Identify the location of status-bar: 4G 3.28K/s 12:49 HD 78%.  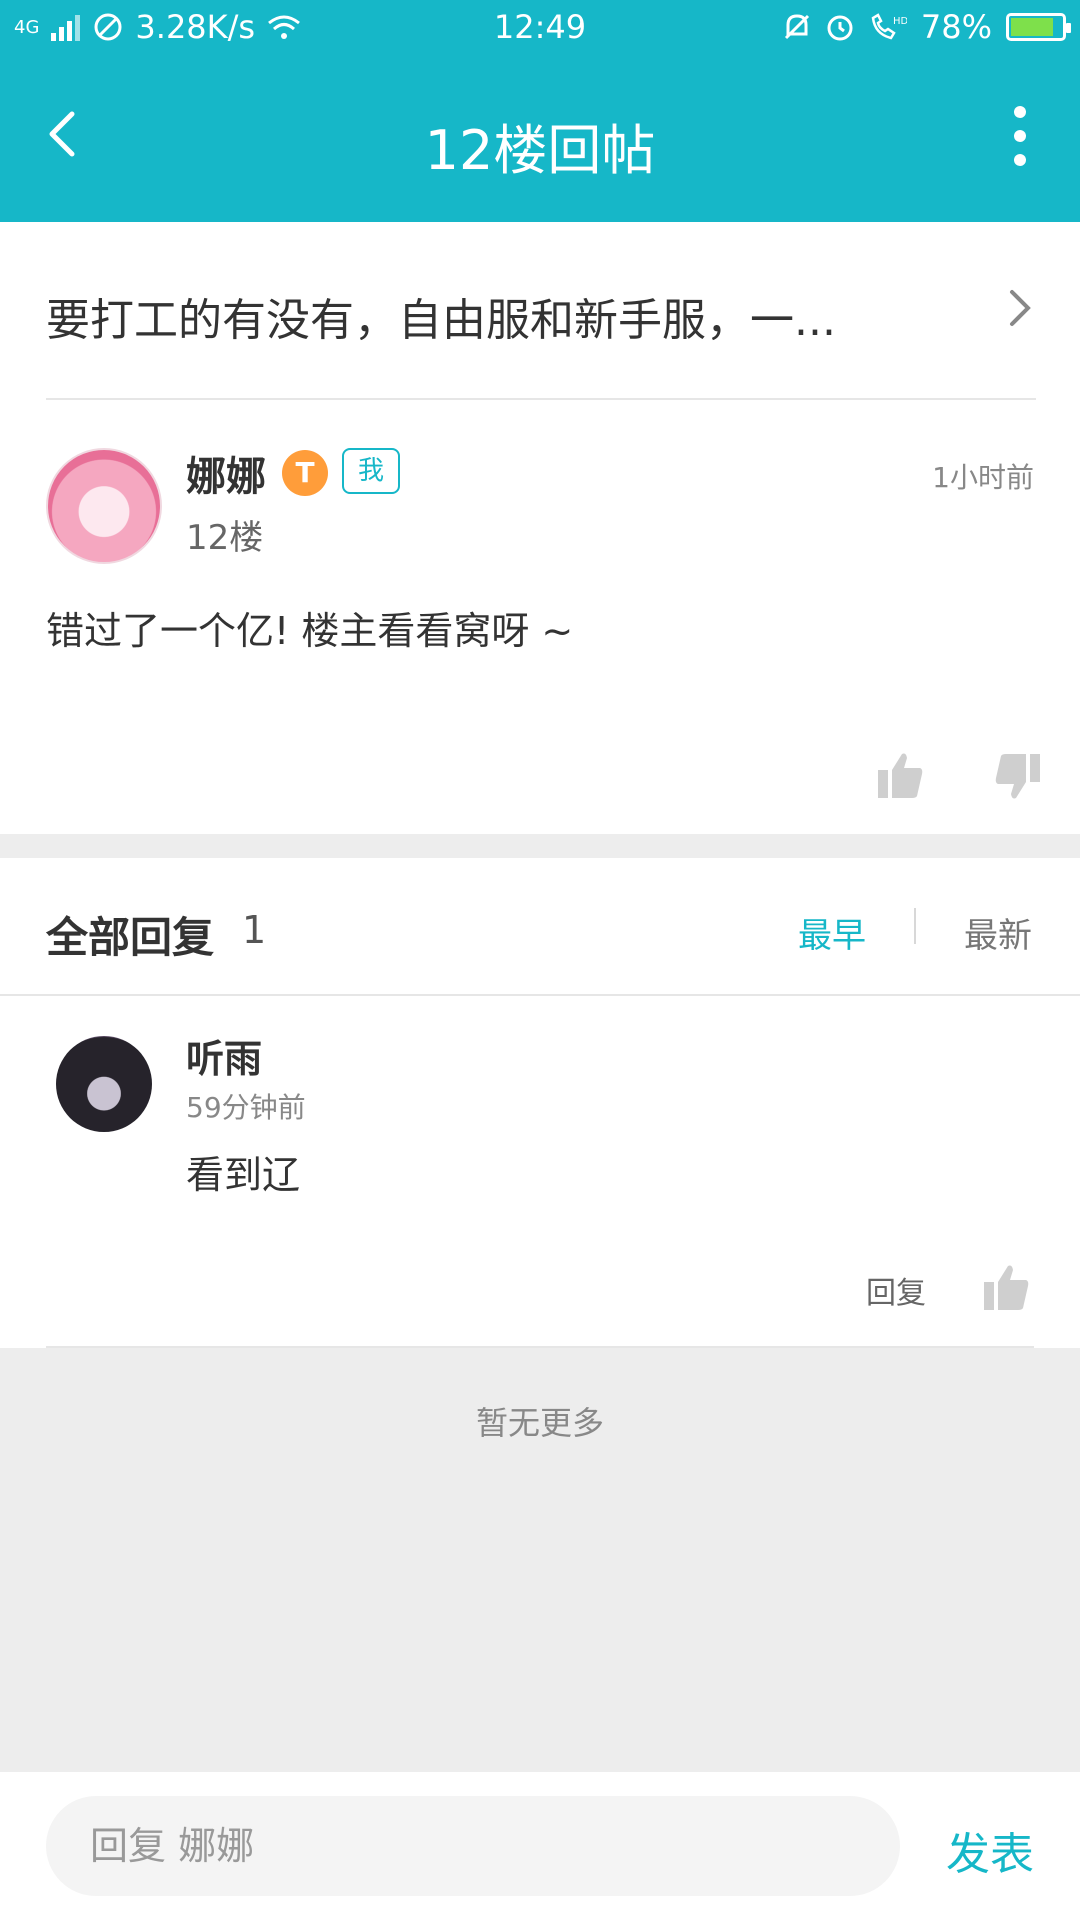
(540, 28).